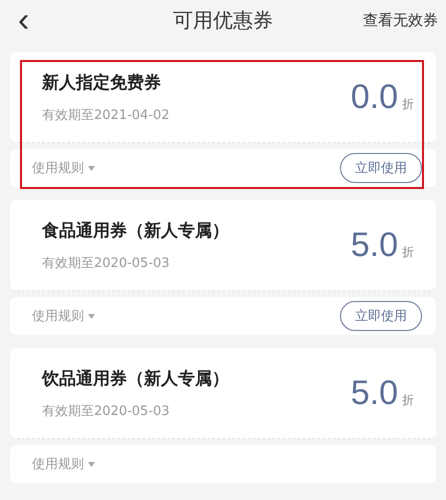 The image size is (446, 500). Describe the element at coordinates (24, 20) in the screenshot. I see `back-button: ‹` at that location.